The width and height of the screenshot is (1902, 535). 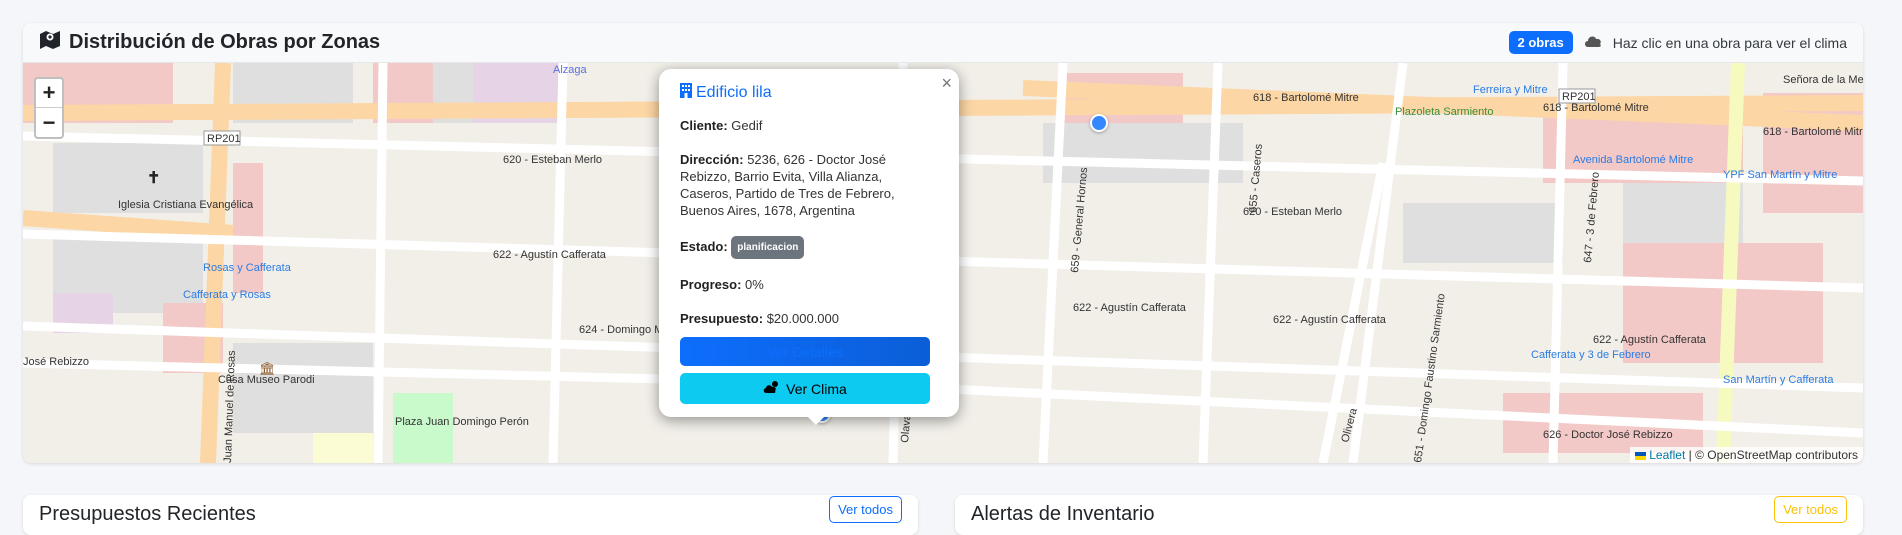 What do you see at coordinates (1729, 42) in the screenshot?
I see `map-hint: Haz clic en una obra para ver el clima` at bounding box center [1729, 42].